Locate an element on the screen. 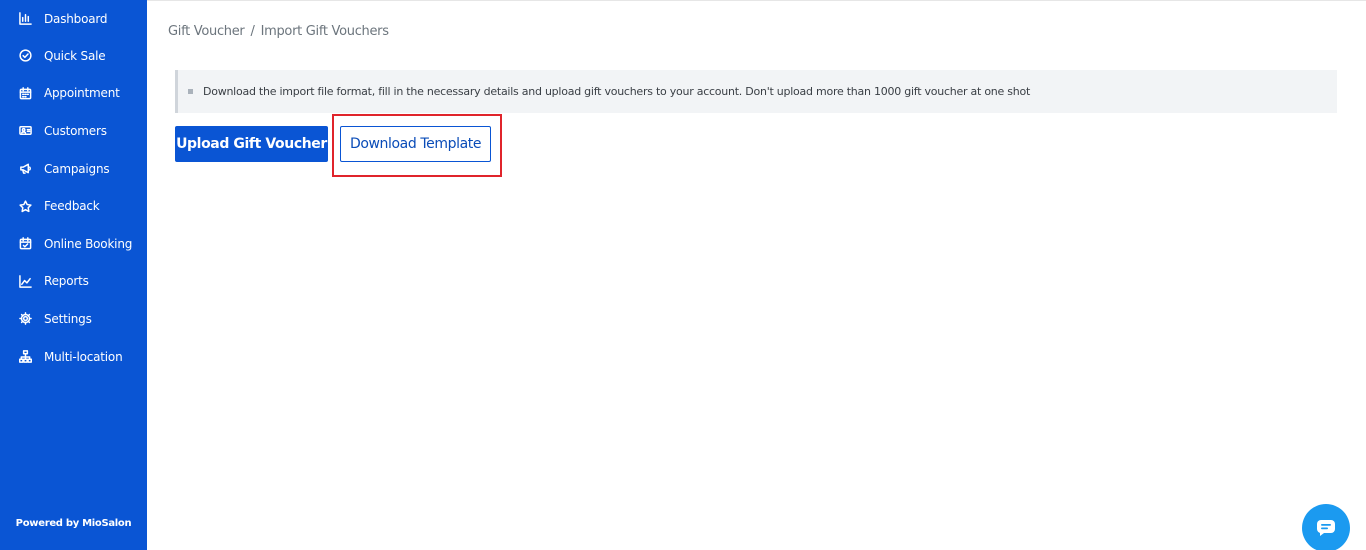  gear-icon is located at coordinates (25, 319).